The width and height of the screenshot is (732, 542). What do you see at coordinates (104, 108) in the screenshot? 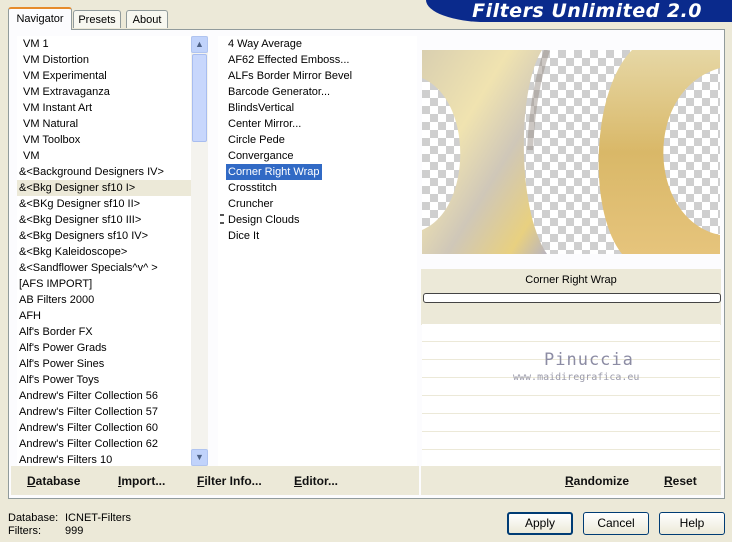
I see `category-item: VM Instant Art` at bounding box center [104, 108].